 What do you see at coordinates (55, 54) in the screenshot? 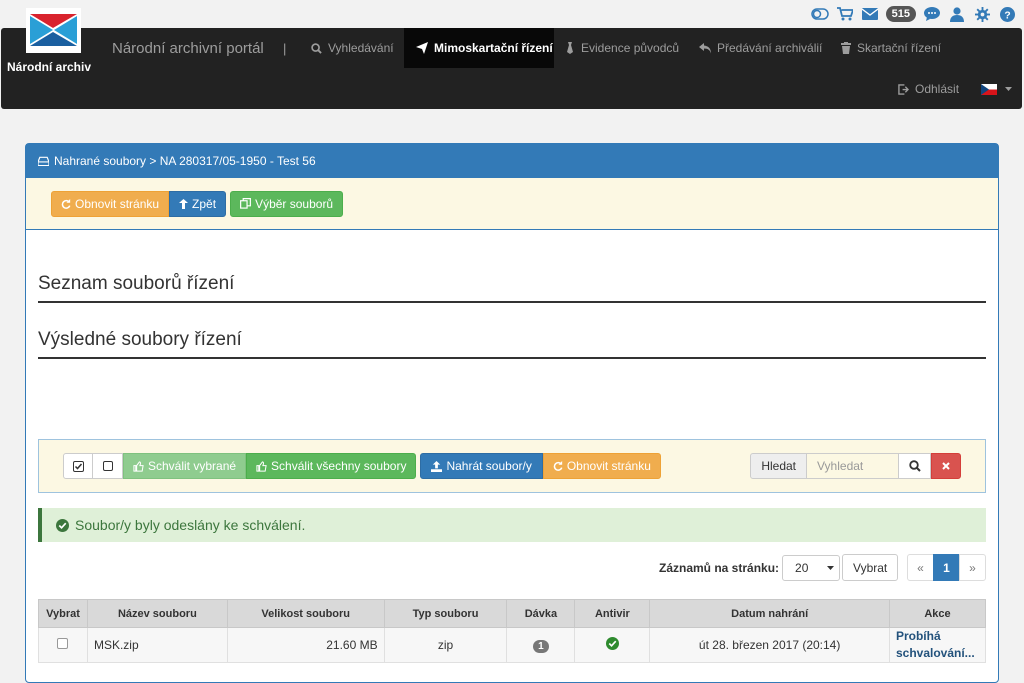
I see `logo: Národní archiv` at bounding box center [55, 54].